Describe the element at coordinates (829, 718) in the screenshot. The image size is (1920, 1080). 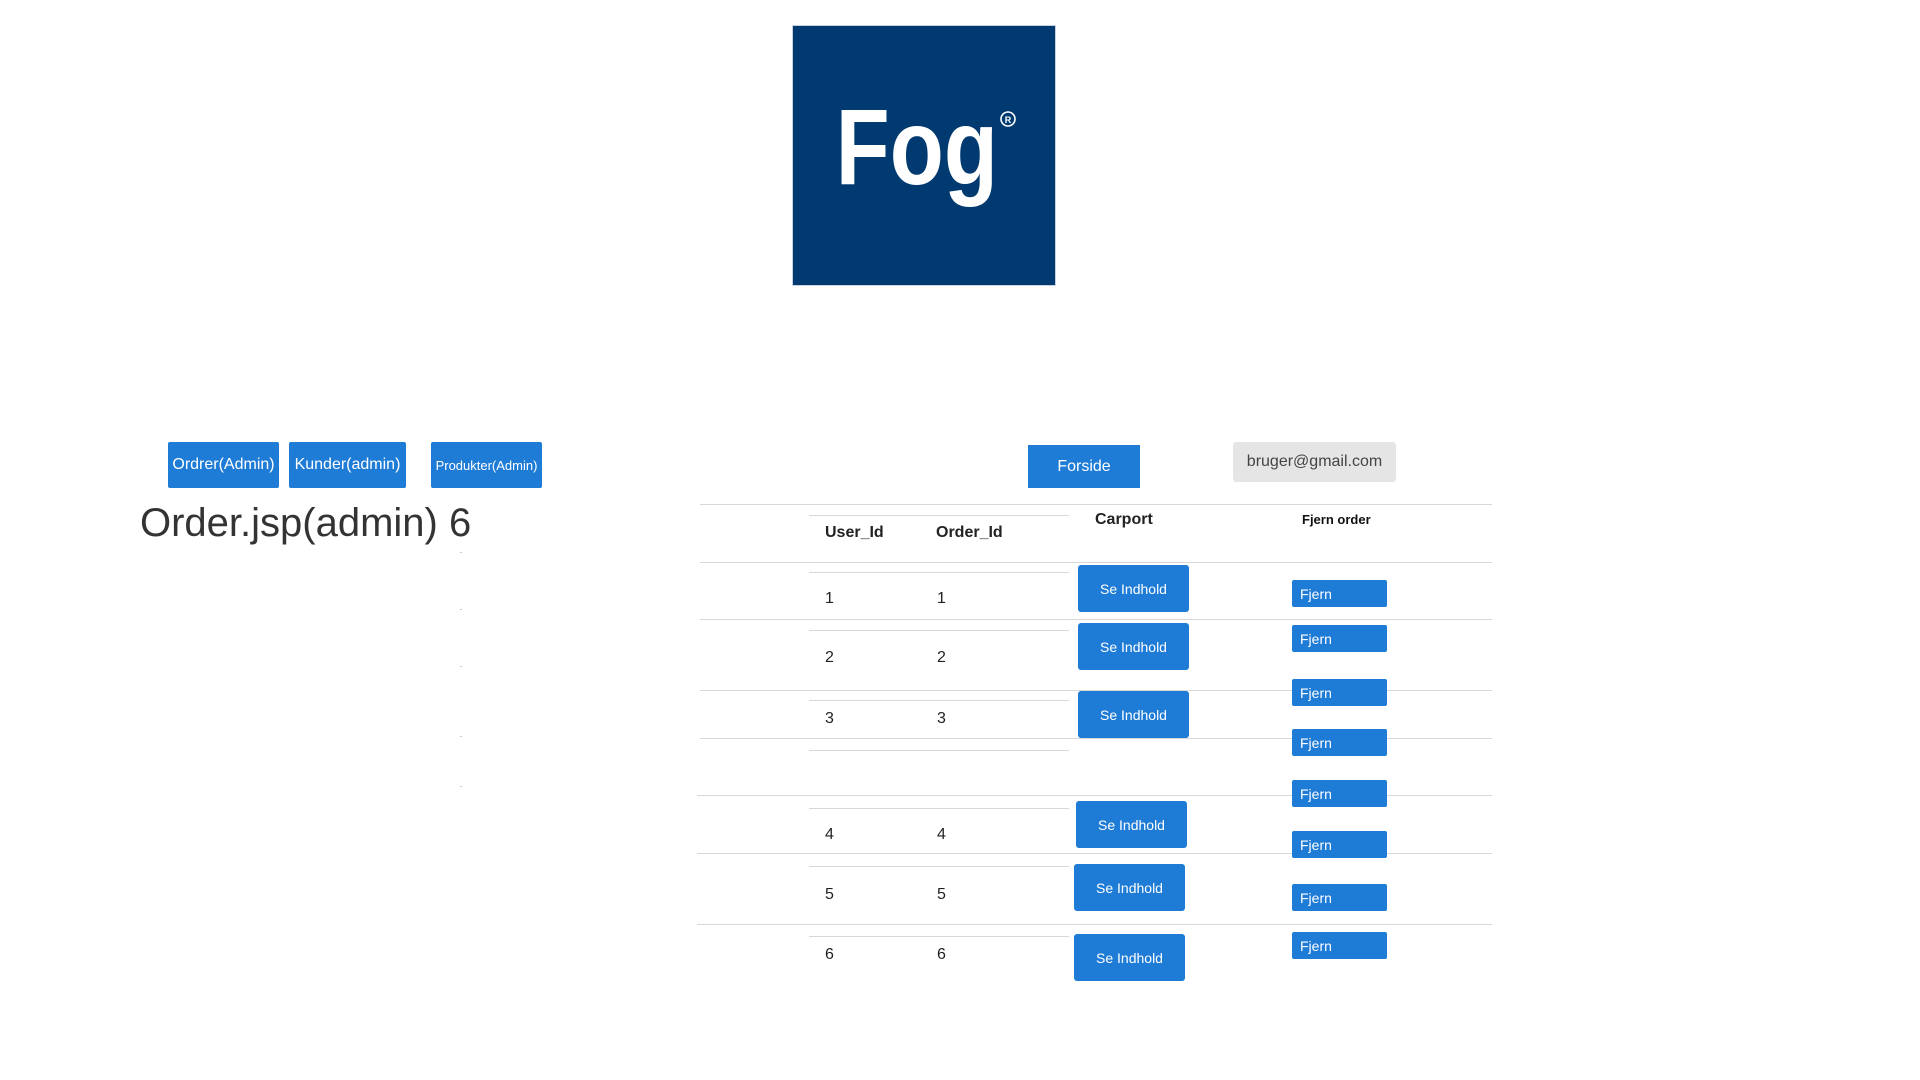
I see `cell-user-id: 3` at that location.